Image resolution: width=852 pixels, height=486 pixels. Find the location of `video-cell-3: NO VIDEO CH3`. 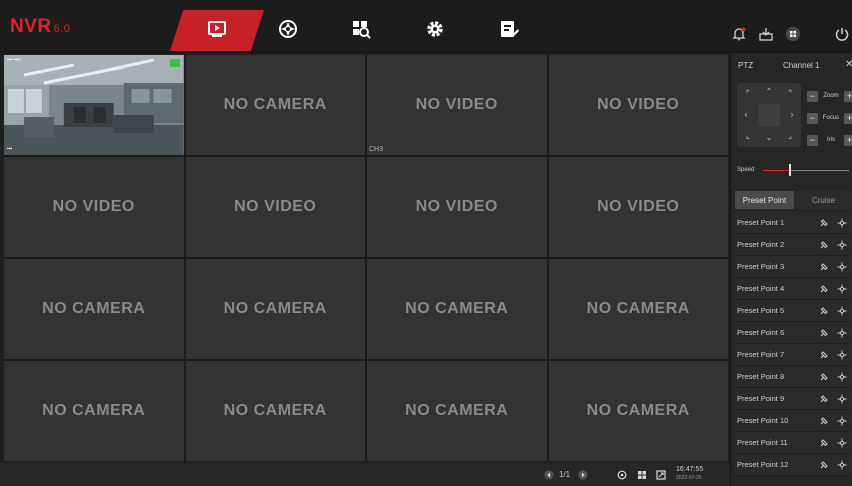

video-cell-3: NO VIDEO CH3 is located at coordinates (457, 105).